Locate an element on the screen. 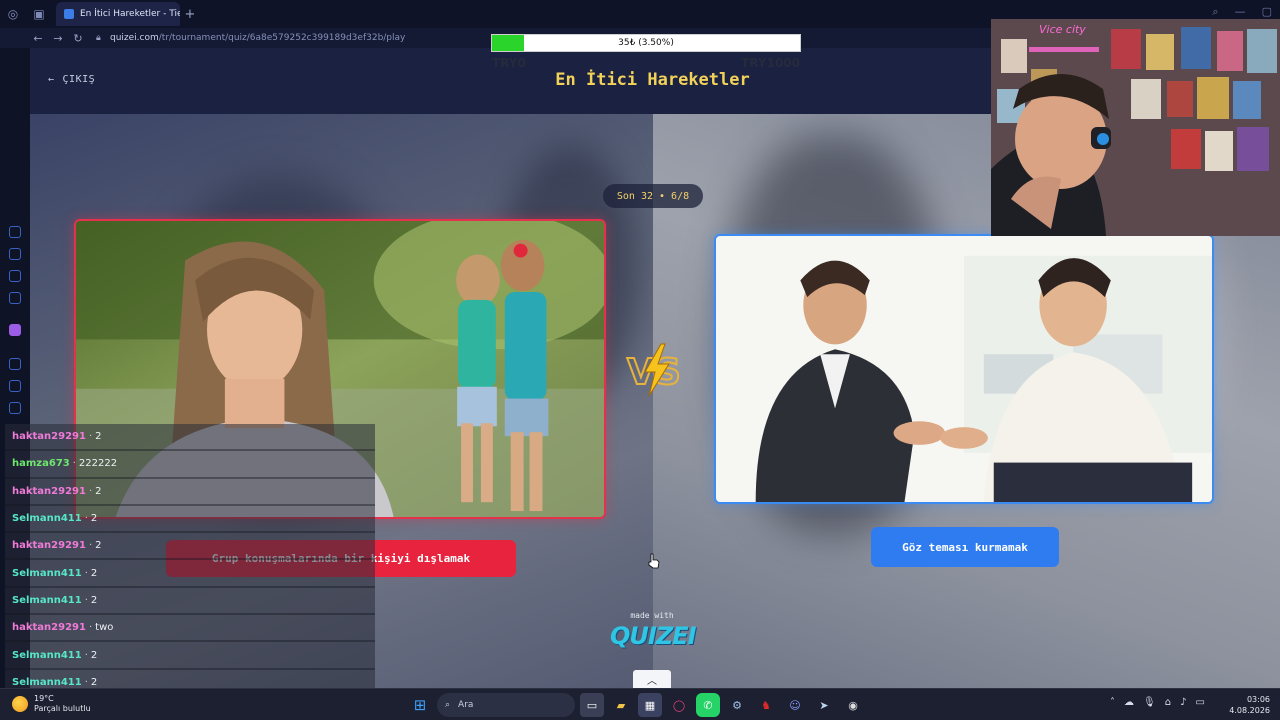  right-choice-card is located at coordinates (964, 369).